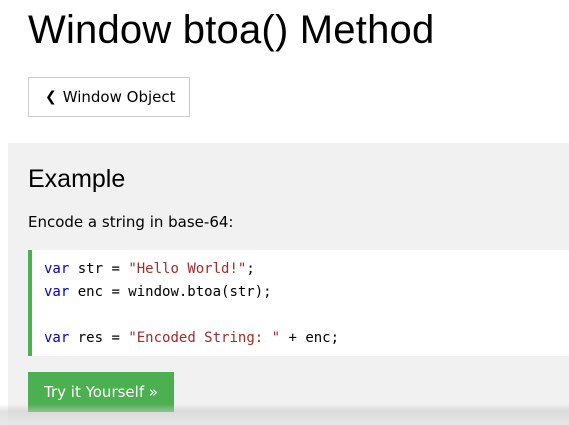 Image resolution: width=569 pixels, height=425 pixels. What do you see at coordinates (51, 97) in the screenshot?
I see `chevron-left-icon: ❮` at bounding box center [51, 97].